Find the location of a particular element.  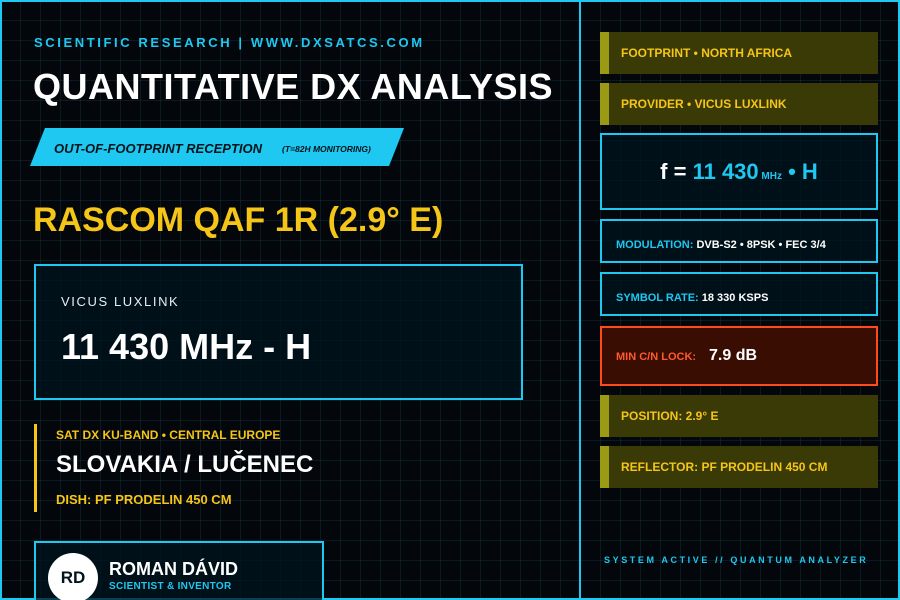

symbol-rate-label: SYMBOL RATE: is located at coordinates (659, 298).